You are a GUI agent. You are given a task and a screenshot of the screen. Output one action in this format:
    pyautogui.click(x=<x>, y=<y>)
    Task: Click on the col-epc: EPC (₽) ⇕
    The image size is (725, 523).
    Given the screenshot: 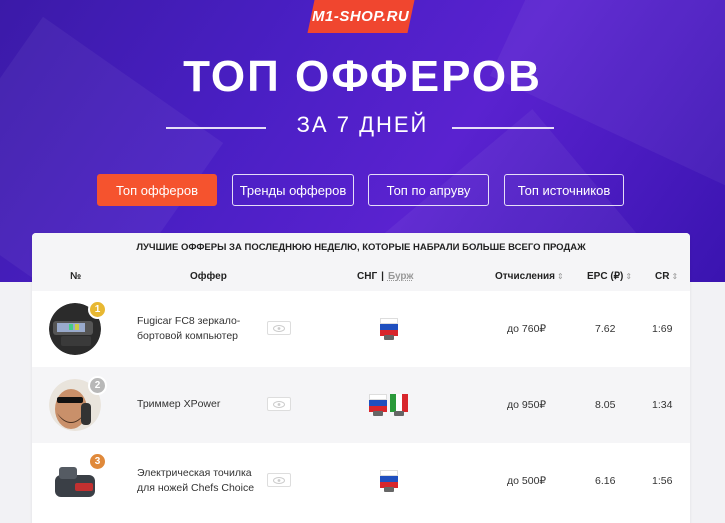 What is the action you would take?
    pyautogui.click(x=609, y=276)
    